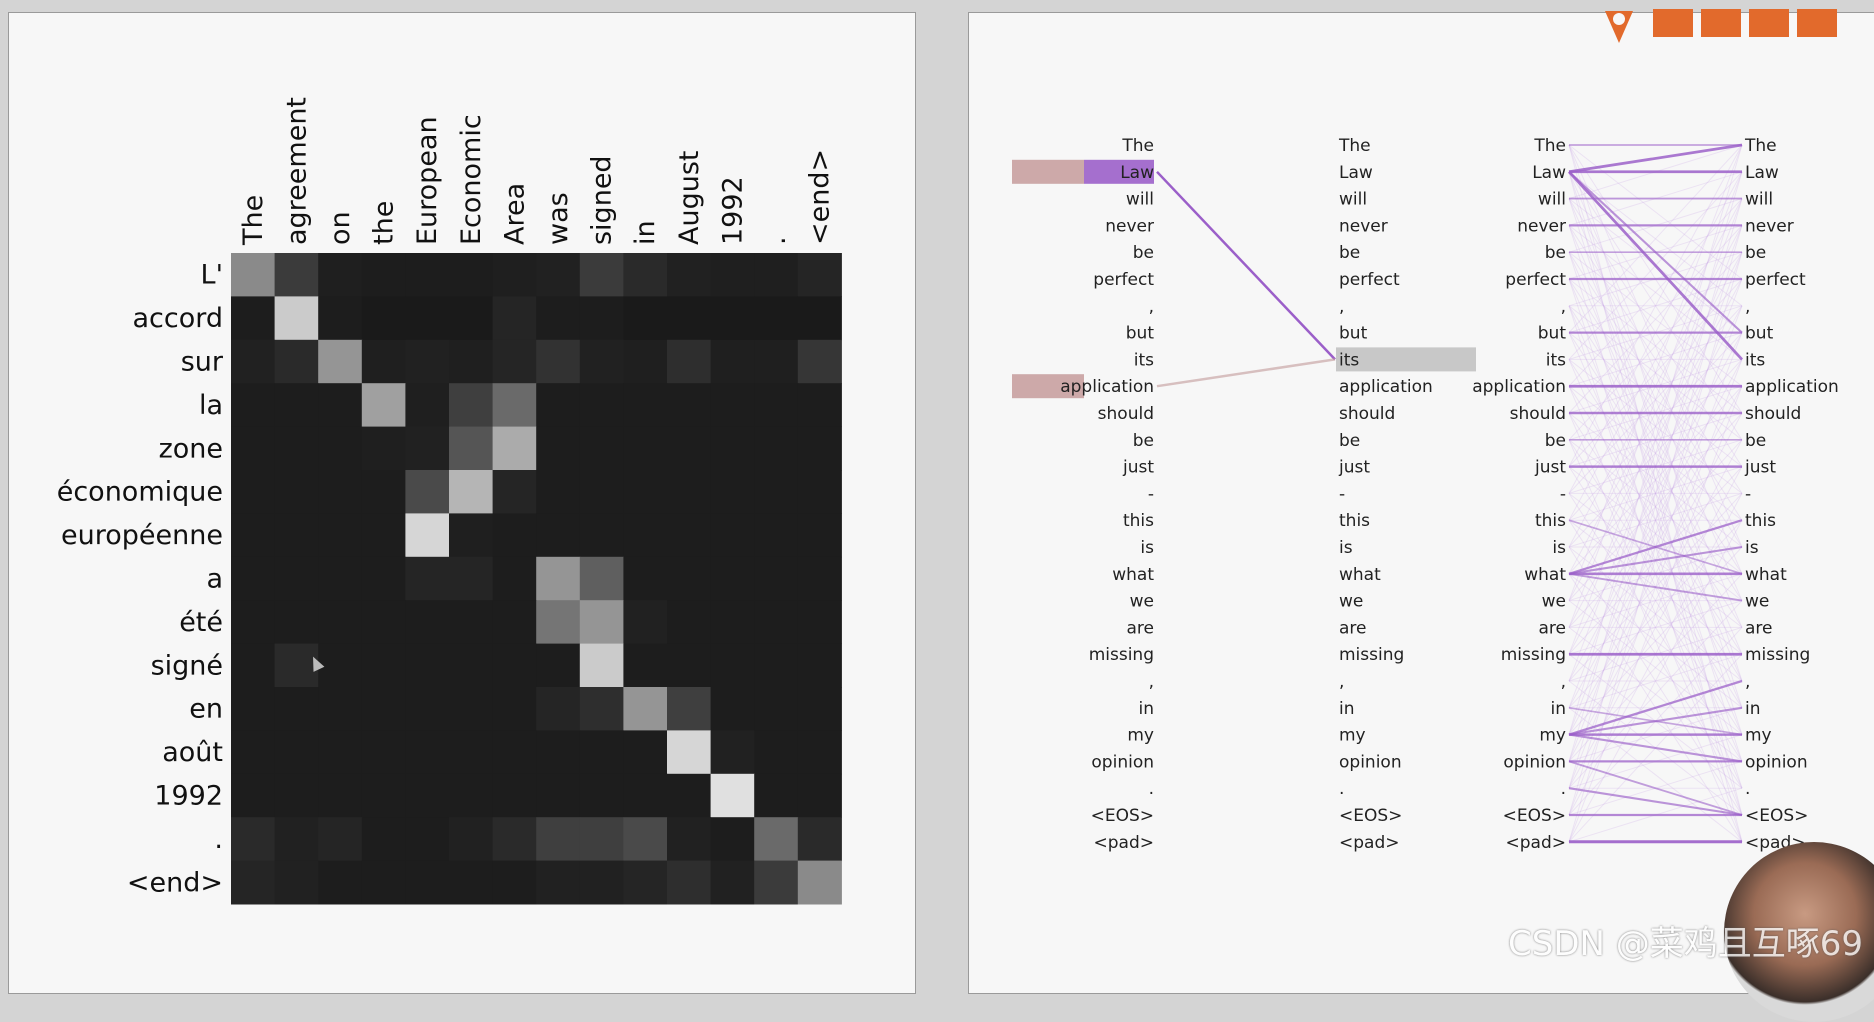 This screenshot has height=1022, width=1874. I want to click on heatmap-x-label: in, so click(645, 232).